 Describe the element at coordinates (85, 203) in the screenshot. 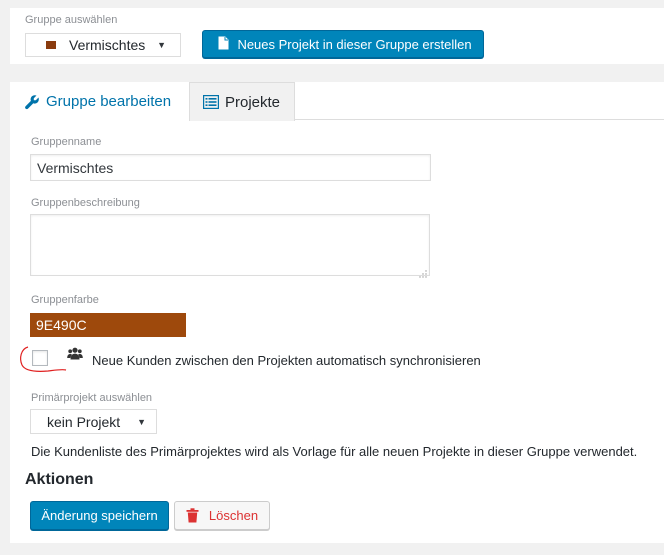

I see `group-description-label: Gruppenbeschreibung` at that location.